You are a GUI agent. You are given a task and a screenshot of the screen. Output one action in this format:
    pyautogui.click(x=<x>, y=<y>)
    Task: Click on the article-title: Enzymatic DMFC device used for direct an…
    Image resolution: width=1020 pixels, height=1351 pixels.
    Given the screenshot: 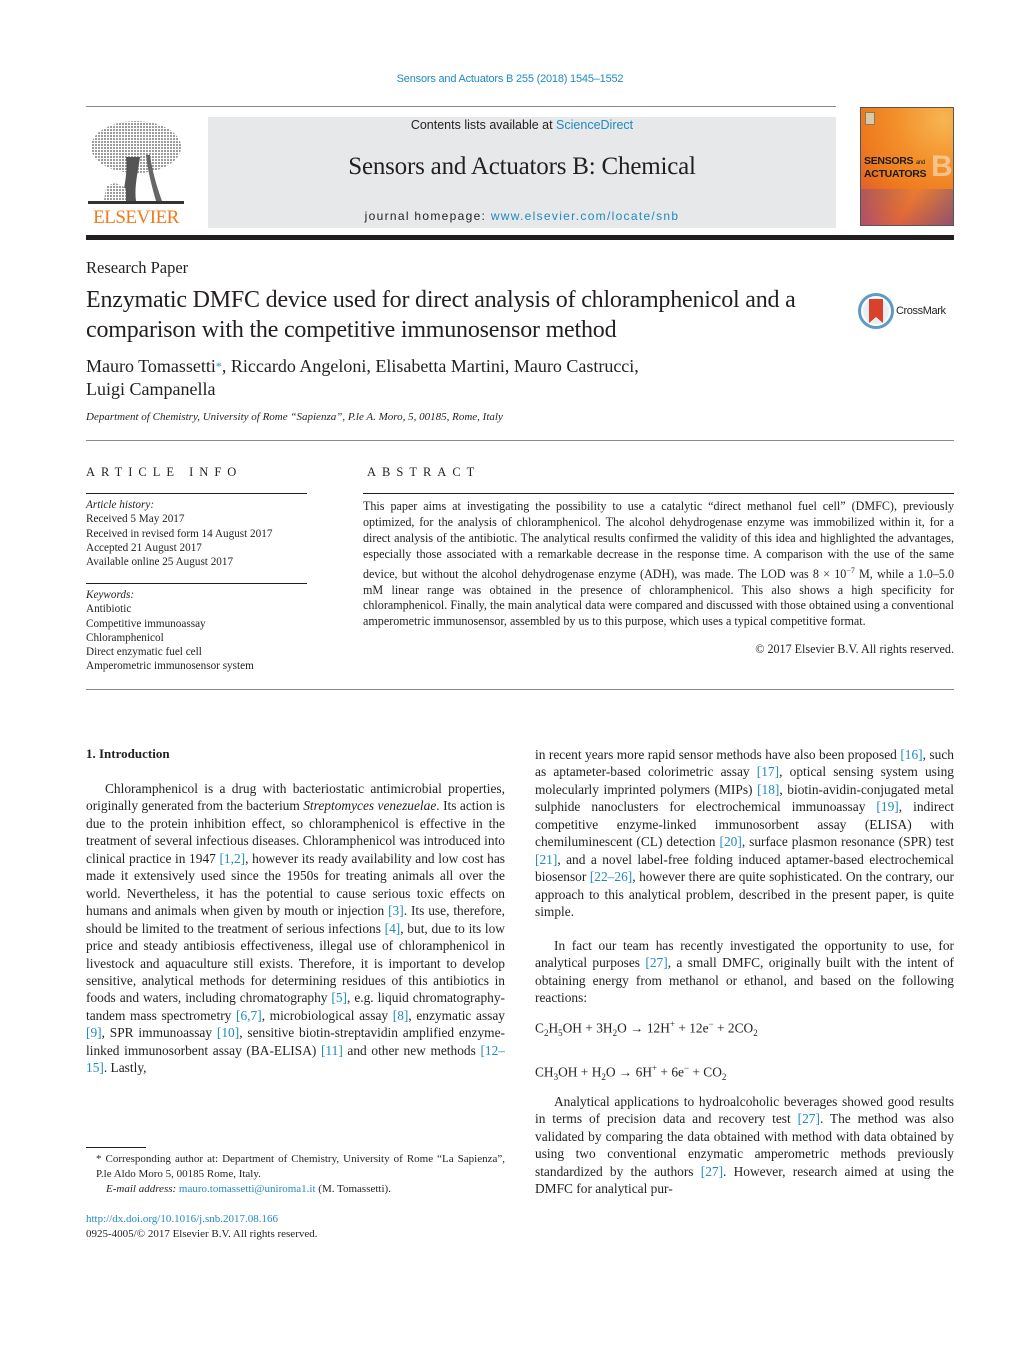 What is the action you would take?
    pyautogui.click(x=441, y=315)
    